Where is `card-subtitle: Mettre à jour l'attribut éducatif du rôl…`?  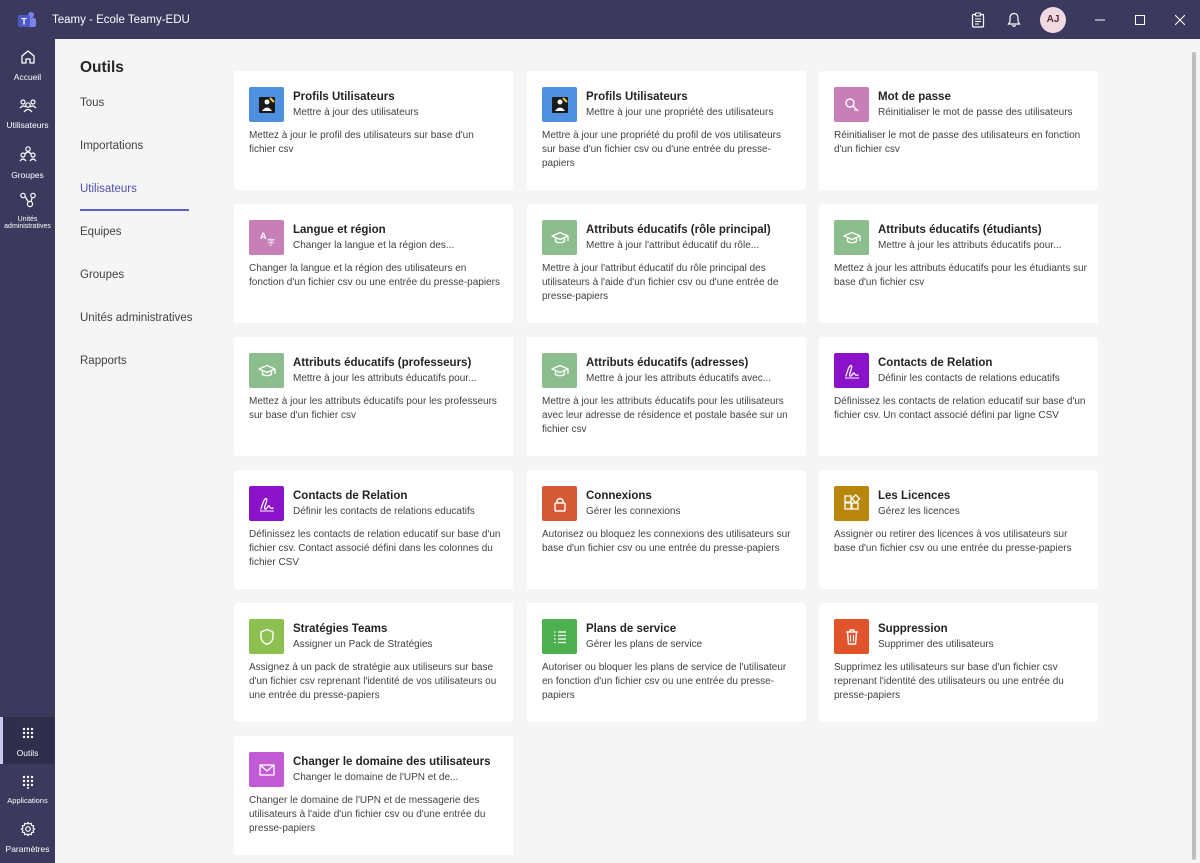 card-subtitle: Mettre à jour l'attribut éducatif du rôl… is located at coordinates (673, 245).